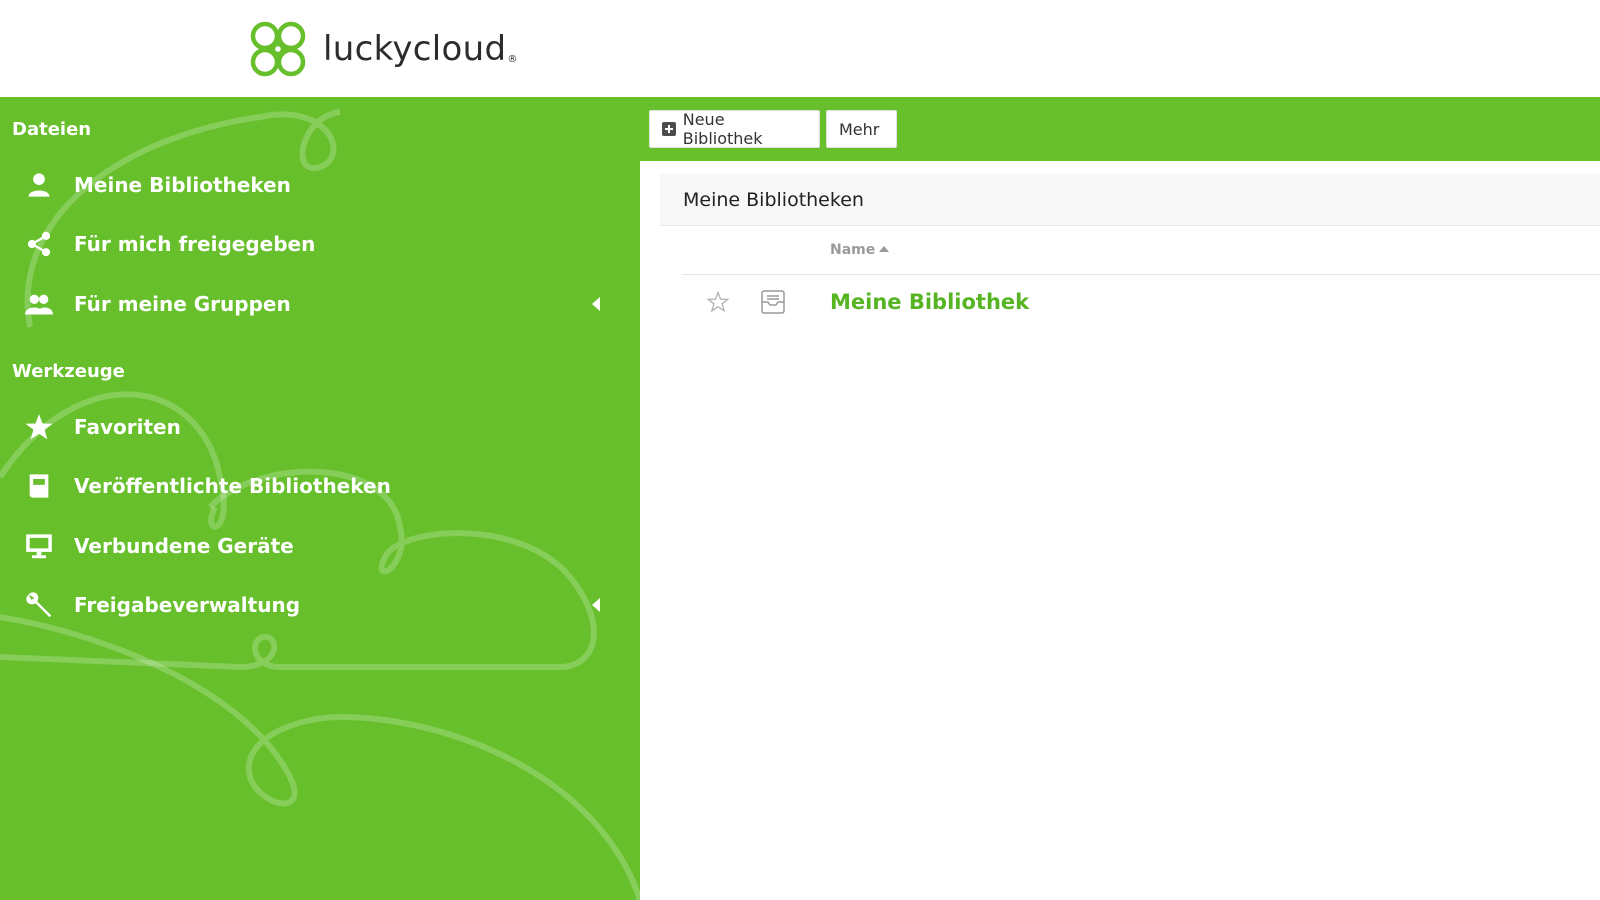  Describe the element at coordinates (1130, 200) in the screenshot. I see `panel-header: Meine Bibliotheken` at that location.